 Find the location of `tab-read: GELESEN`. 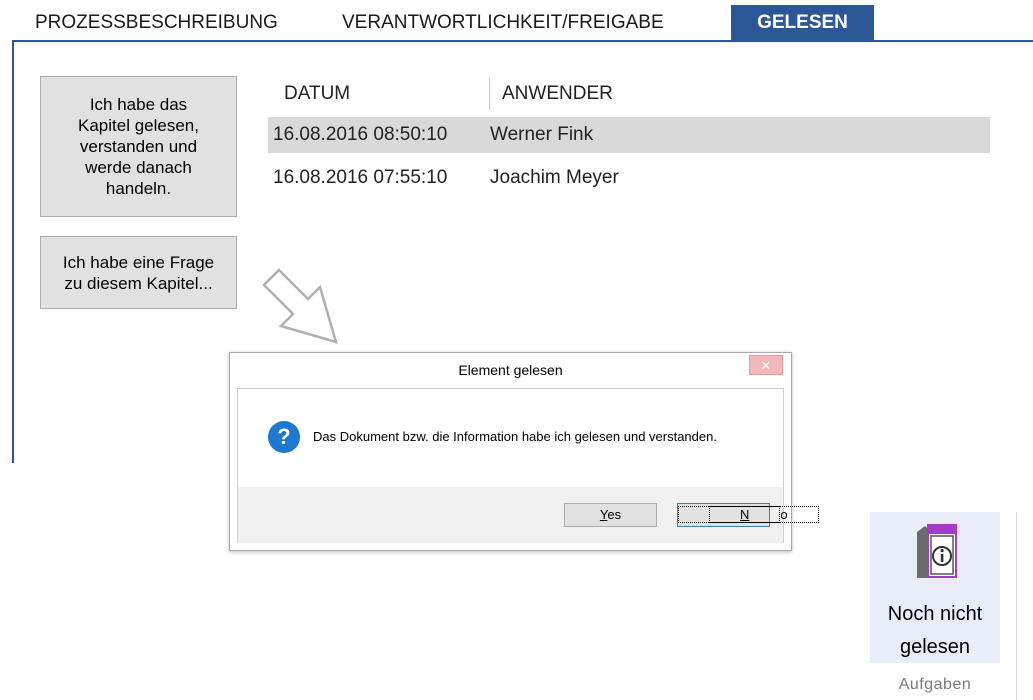

tab-read: GELESEN is located at coordinates (802, 23).